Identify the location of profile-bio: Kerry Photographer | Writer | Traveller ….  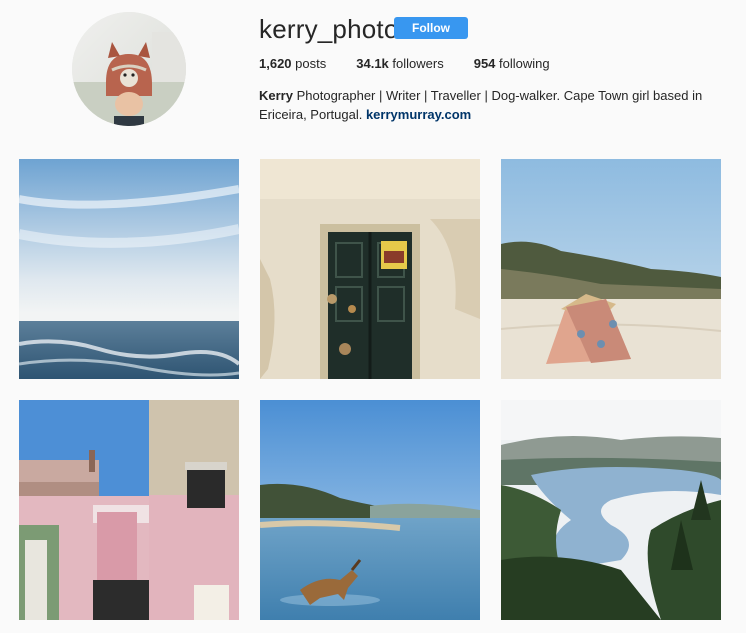
(489, 105).